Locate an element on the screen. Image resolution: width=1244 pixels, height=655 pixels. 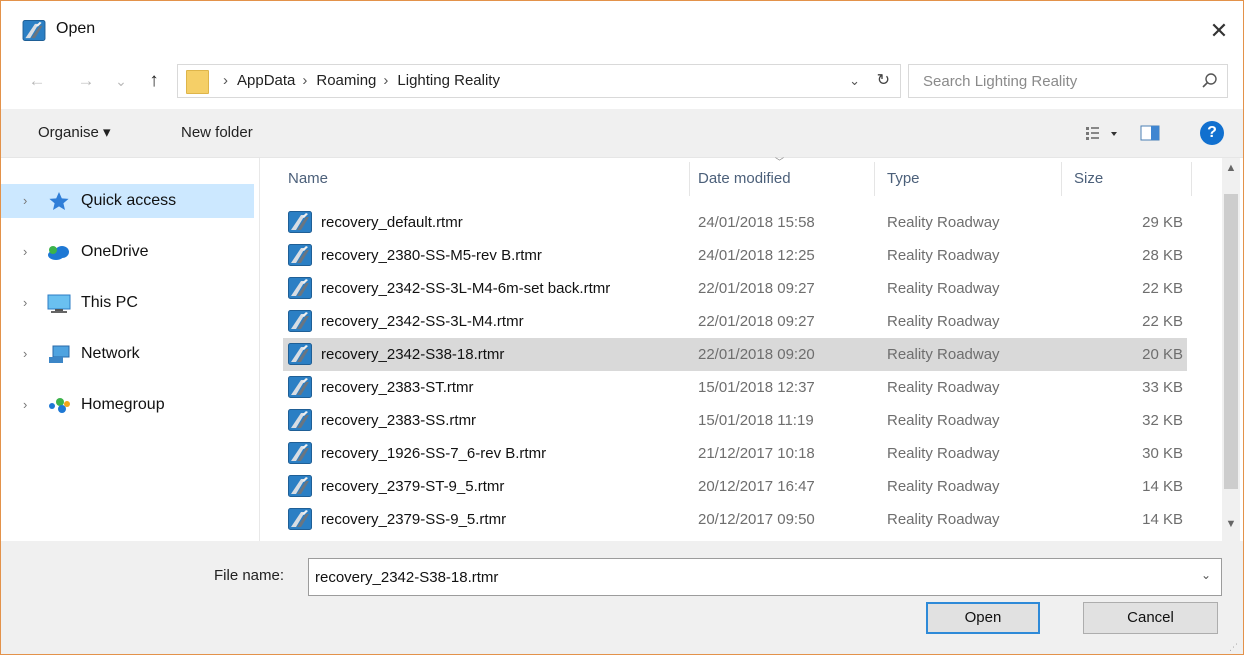
date-modified-cell: 21/12/2017 10:18 is located at coordinates (756, 453).